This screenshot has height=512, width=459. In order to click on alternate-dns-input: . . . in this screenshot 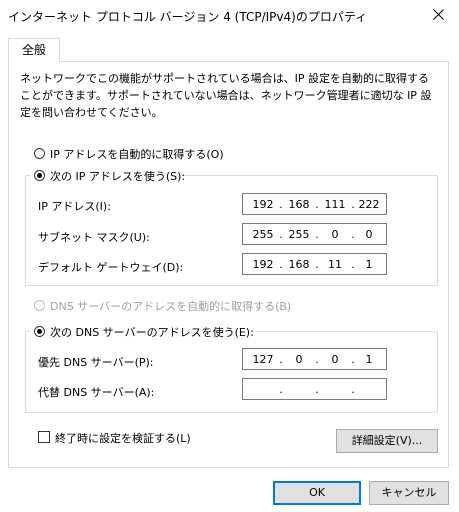, I will do `click(314, 389)`.